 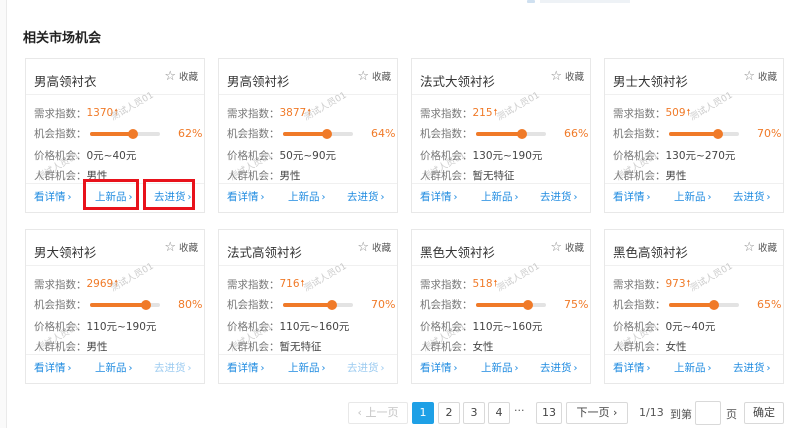 What do you see at coordinates (549, 413) in the screenshot?
I see `page-13-button: 13` at bounding box center [549, 413].